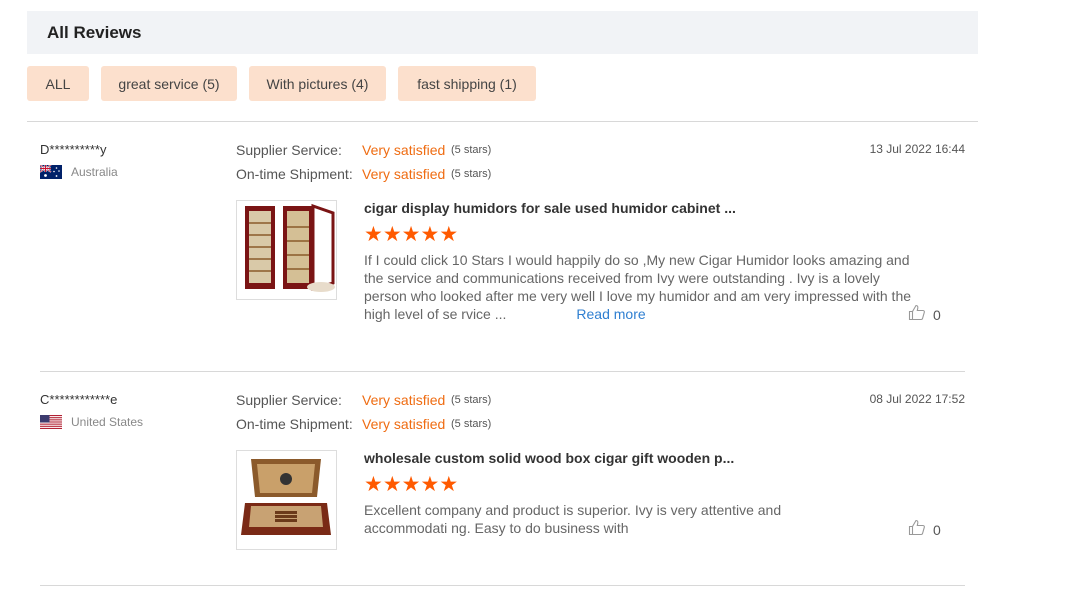 The image size is (1075, 600). I want to click on review-date: 13 Jul 2022 16:44, so click(917, 149).